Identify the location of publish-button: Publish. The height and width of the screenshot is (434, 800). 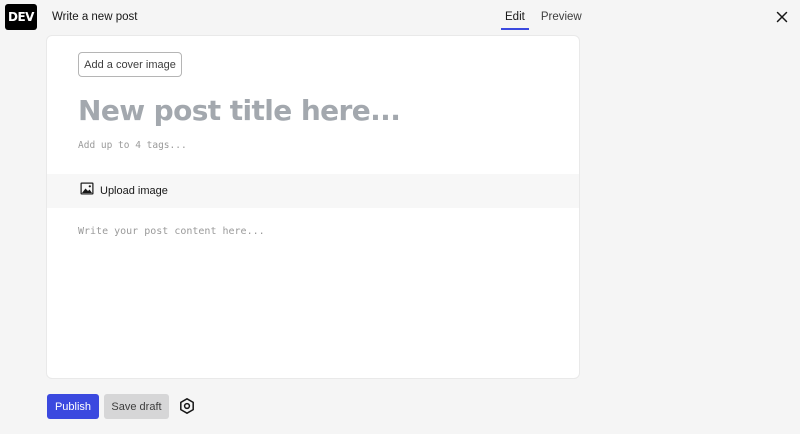
(73, 406).